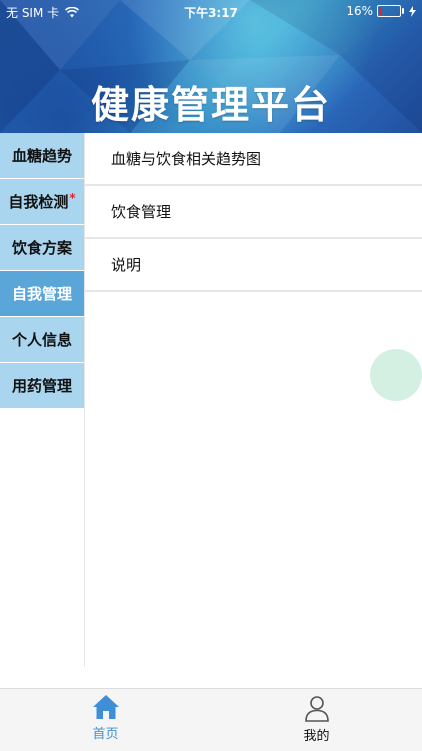 The image size is (422, 751). I want to click on sidebar-item-self-test: 自我检测 *, so click(42, 201).